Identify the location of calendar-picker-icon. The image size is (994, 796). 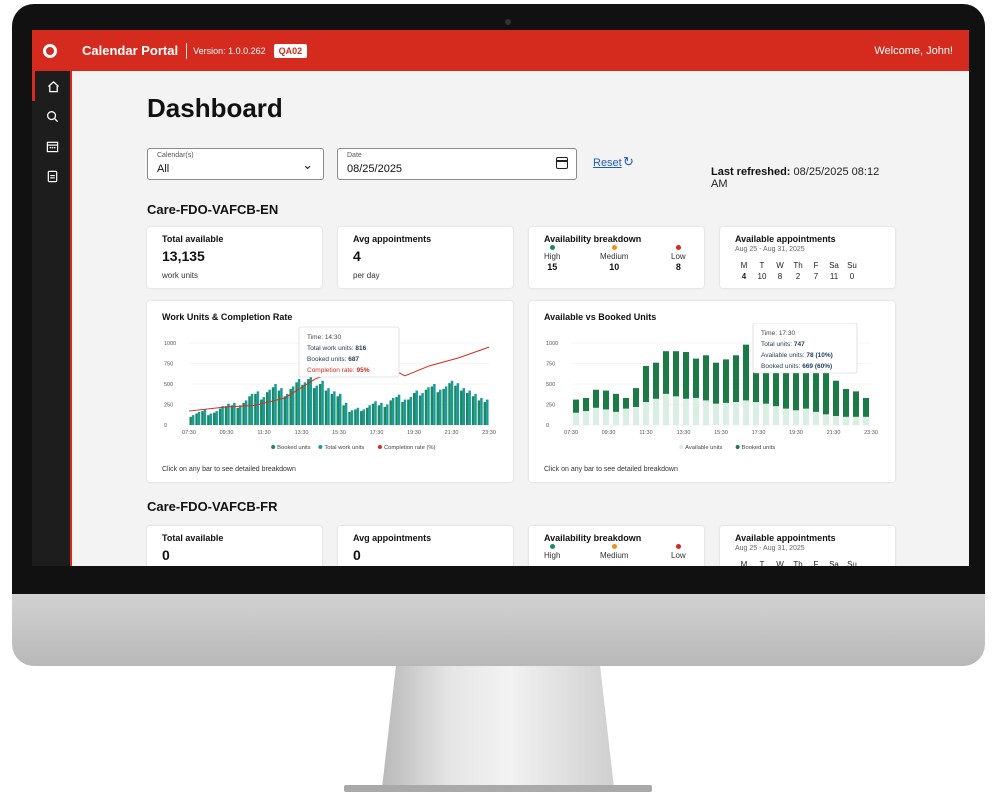
(562, 163).